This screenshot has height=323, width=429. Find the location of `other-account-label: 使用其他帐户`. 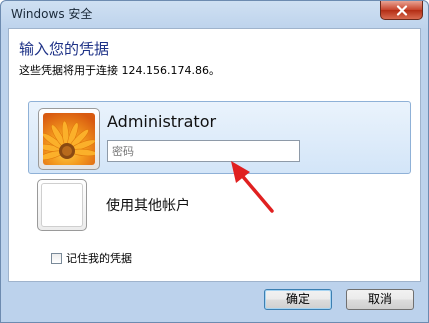

other-account-label: 使用其他帐户 is located at coordinates (148, 206).